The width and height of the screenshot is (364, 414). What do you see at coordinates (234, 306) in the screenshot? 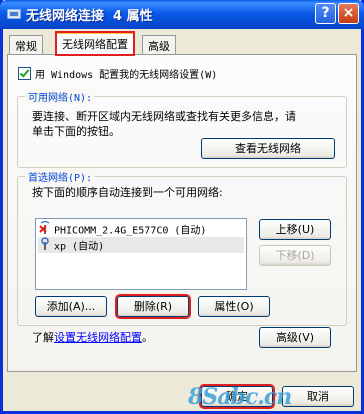
I see `properties-button: 属性(O)` at bounding box center [234, 306].